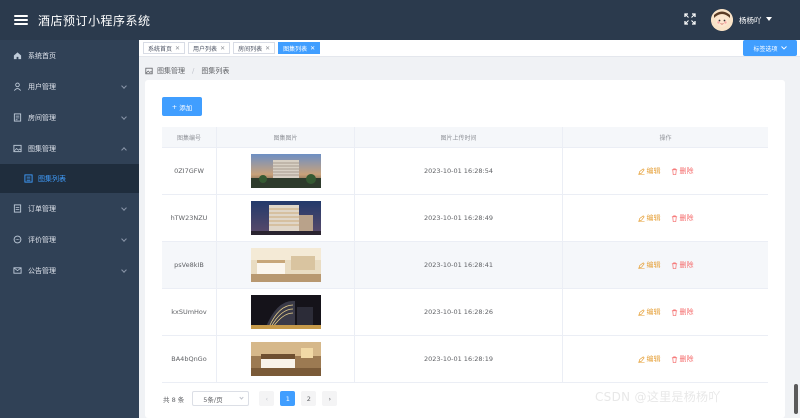 This screenshot has height=418, width=800. Describe the element at coordinates (459, 218) in the screenshot. I see `upload-time: 2023-10-01 16:28:49` at that location.